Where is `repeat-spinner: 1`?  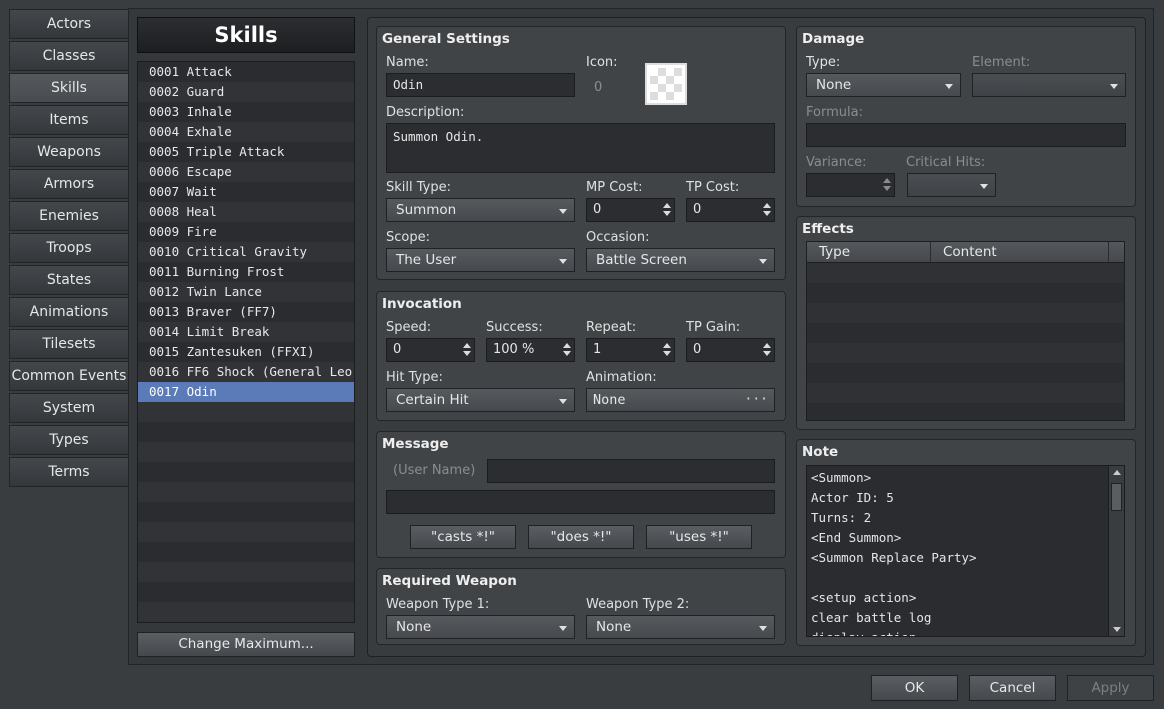
repeat-spinner: 1 is located at coordinates (630, 350).